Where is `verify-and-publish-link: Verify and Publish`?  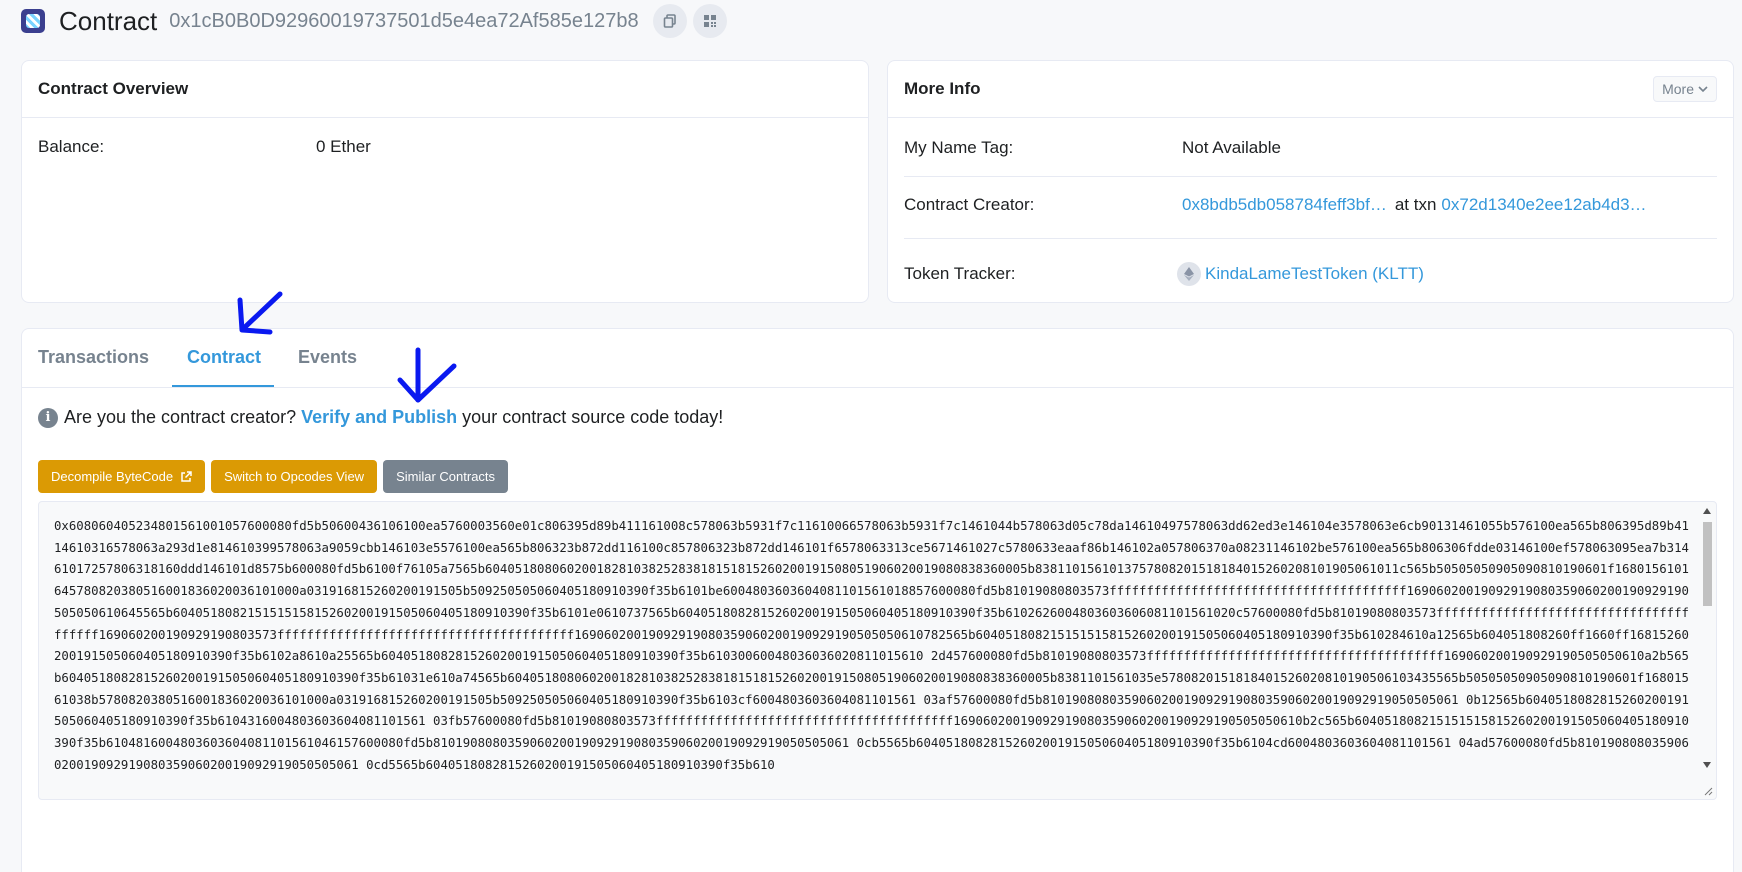 verify-and-publish-link: Verify and Publish is located at coordinates (379, 417).